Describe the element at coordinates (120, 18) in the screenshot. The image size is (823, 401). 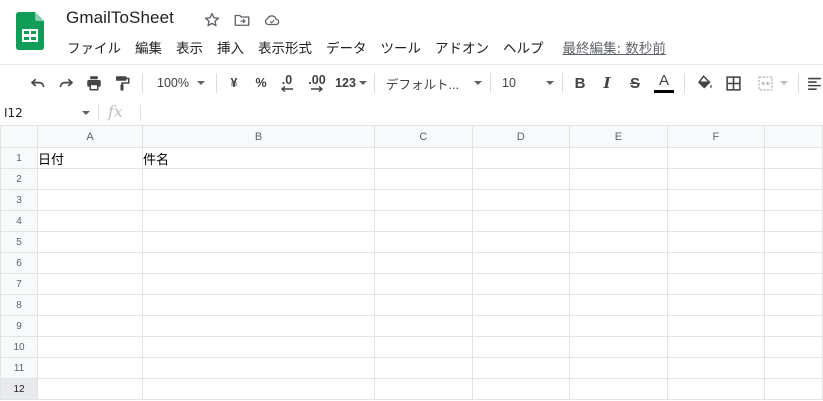
I see `document-title: GmailToSheet` at that location.